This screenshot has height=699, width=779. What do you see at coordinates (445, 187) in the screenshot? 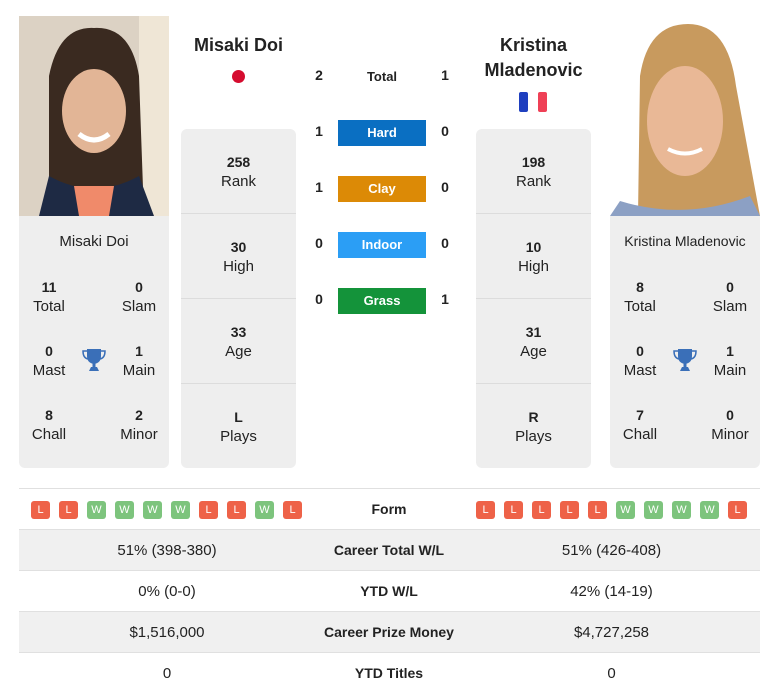
I see `h2h-clay-right: 0` at bounding box center [445, 187].